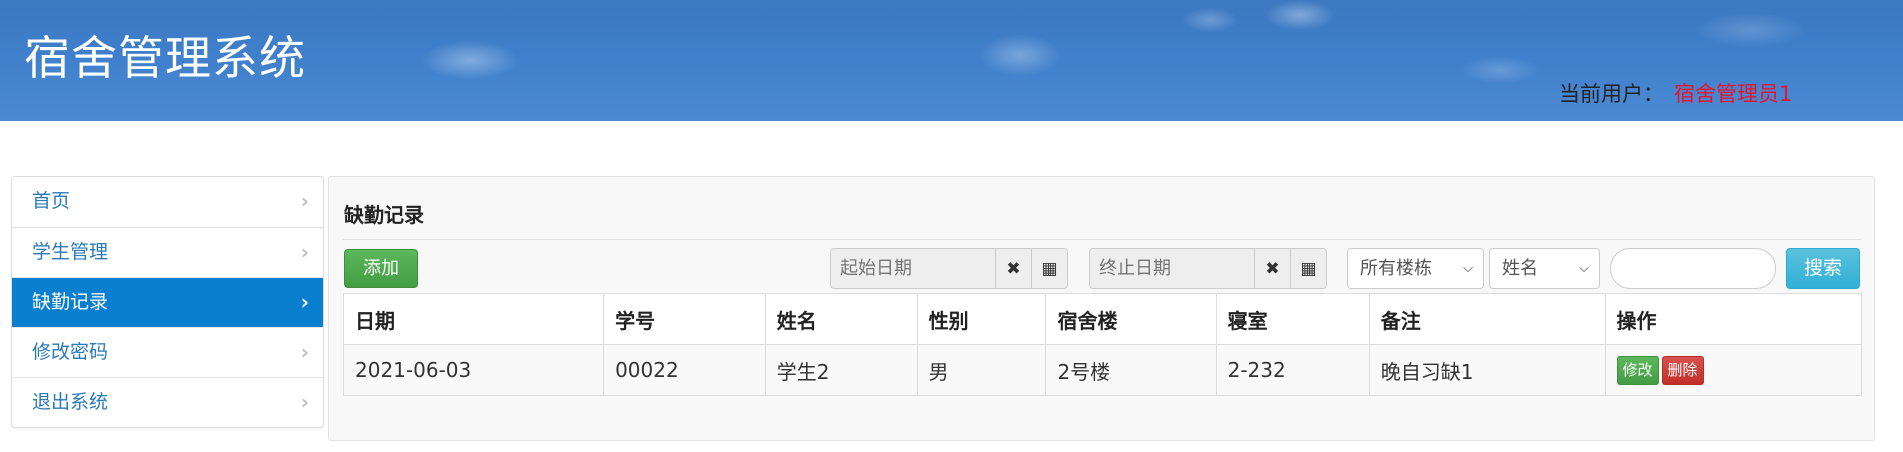 This screenshot has height=452, width=1903. Describe the element at coordinates (841, 319) in the screenshot. I see `column-header: 姓名` at that location.